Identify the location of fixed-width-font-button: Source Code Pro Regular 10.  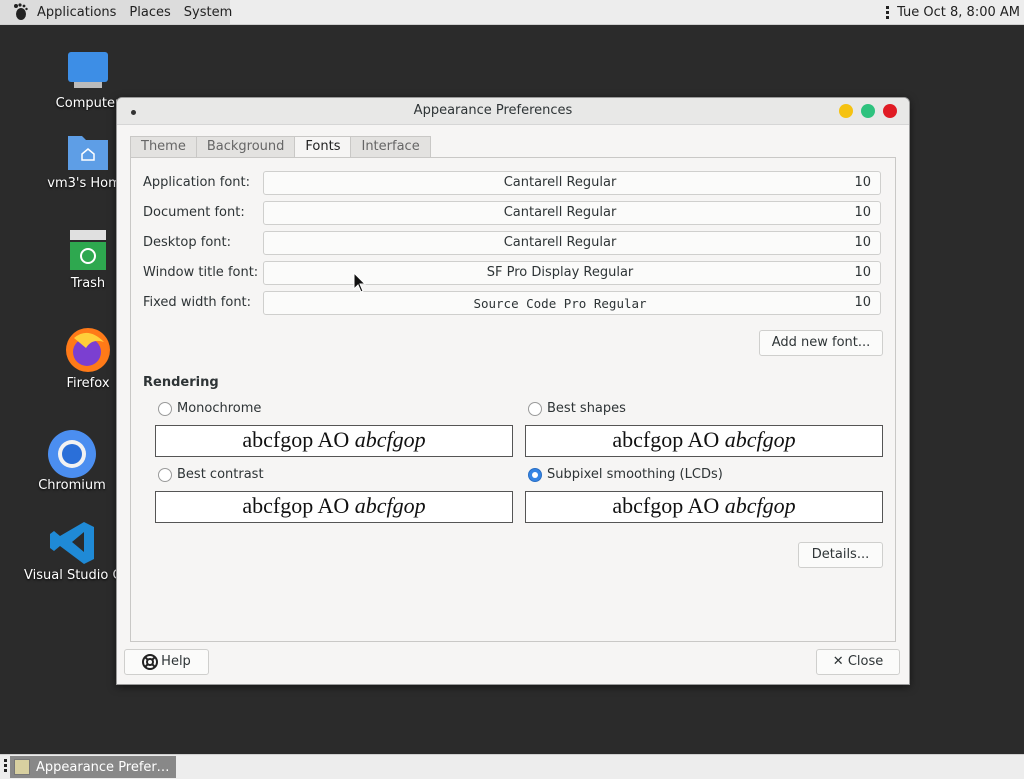
(572, 303).